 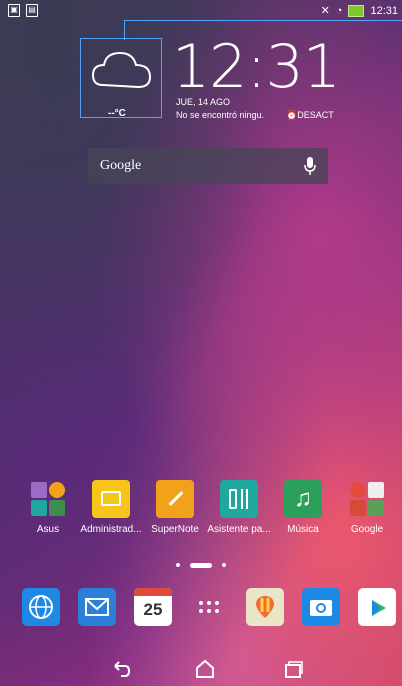 I want to click on back-arrow-icon, so click(x=122, y=669).